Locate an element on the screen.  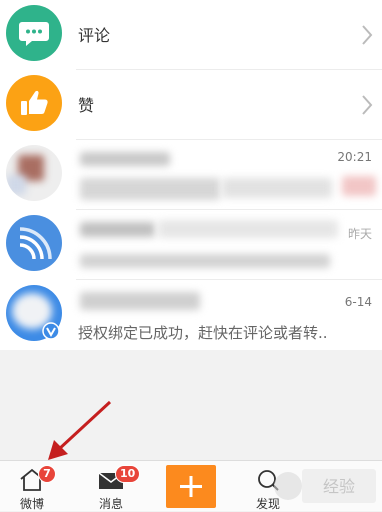
message-time: 6-14 is located at coordinates (358, 302).